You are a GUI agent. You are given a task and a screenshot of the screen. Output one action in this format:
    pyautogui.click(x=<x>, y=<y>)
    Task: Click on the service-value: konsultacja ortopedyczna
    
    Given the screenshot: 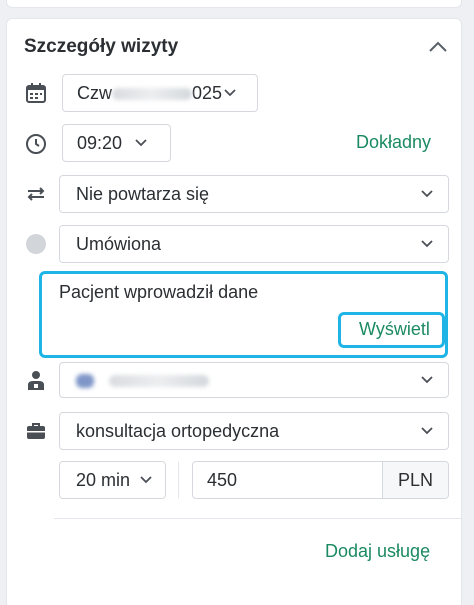 What is the action you would take?
    pyautogui.click(x=178, y=430)
    